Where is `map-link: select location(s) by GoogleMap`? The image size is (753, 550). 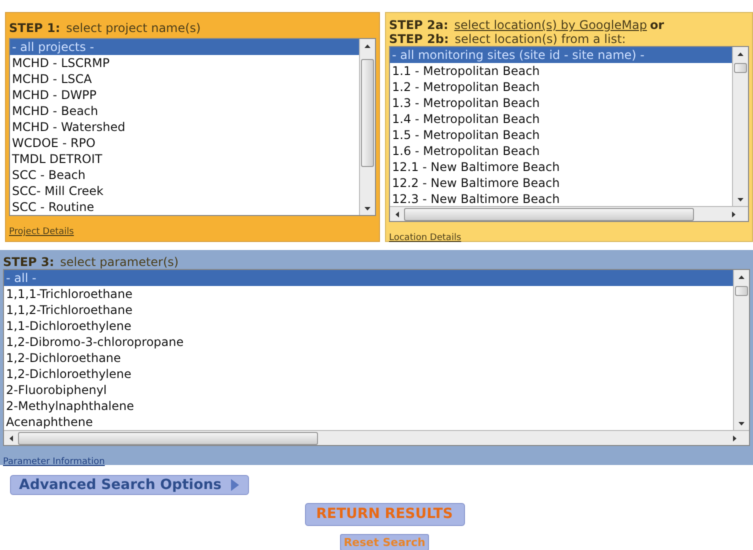 map-link: select location(s) by GoogleMap is located at coordinates (550, 25).